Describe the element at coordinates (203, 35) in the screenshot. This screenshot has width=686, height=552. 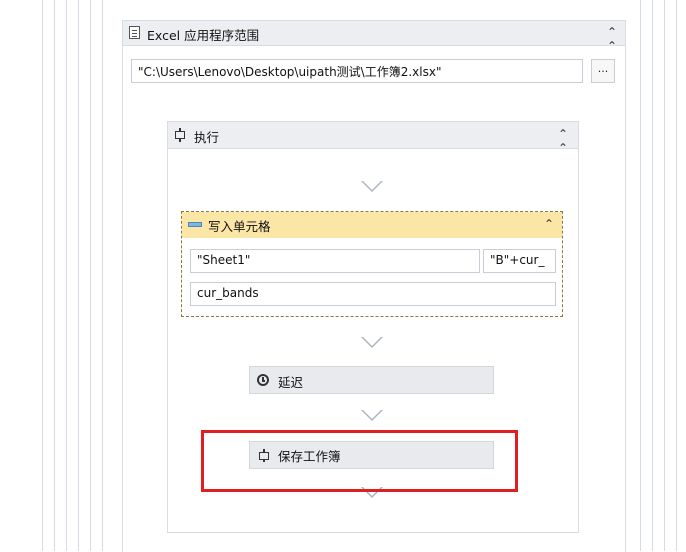
I see `excel-scope-title: Excel 应用程序范围` at that location.